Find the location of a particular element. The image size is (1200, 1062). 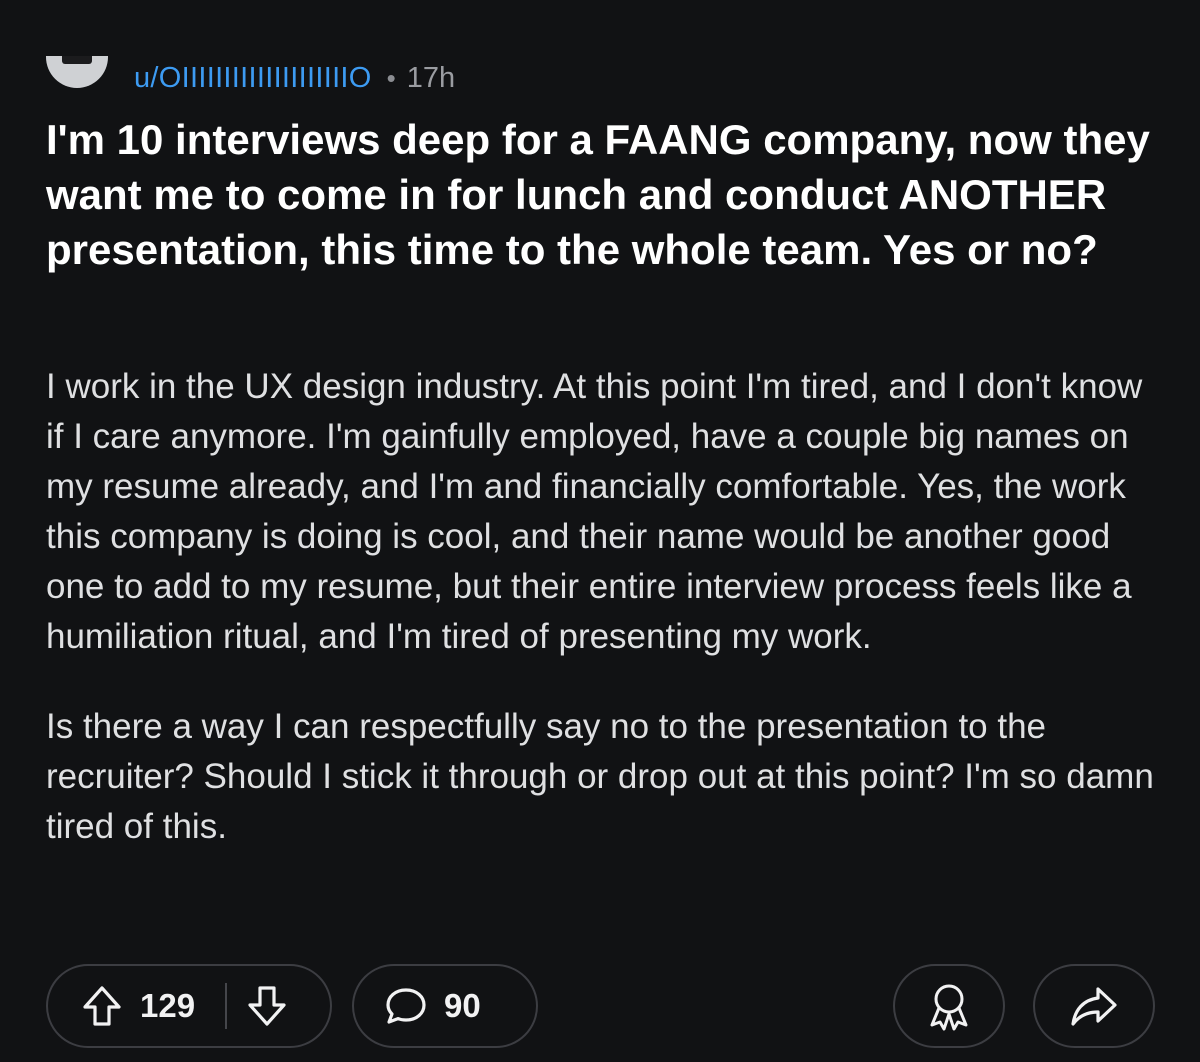

vote-divider is located at coordinates (226, 1006).